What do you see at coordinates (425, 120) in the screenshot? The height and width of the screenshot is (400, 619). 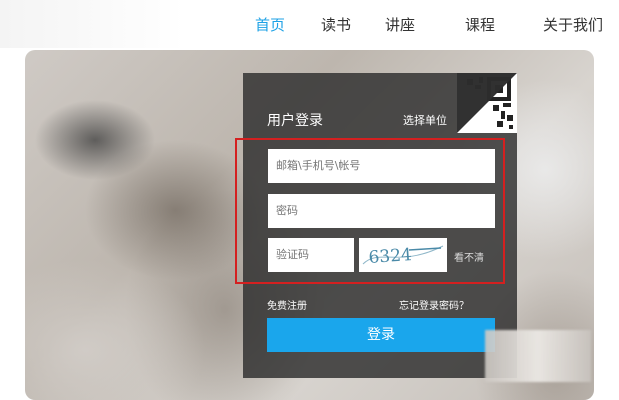 I see `select-unit-link: 选择单位` at bounding box center [425, 120].